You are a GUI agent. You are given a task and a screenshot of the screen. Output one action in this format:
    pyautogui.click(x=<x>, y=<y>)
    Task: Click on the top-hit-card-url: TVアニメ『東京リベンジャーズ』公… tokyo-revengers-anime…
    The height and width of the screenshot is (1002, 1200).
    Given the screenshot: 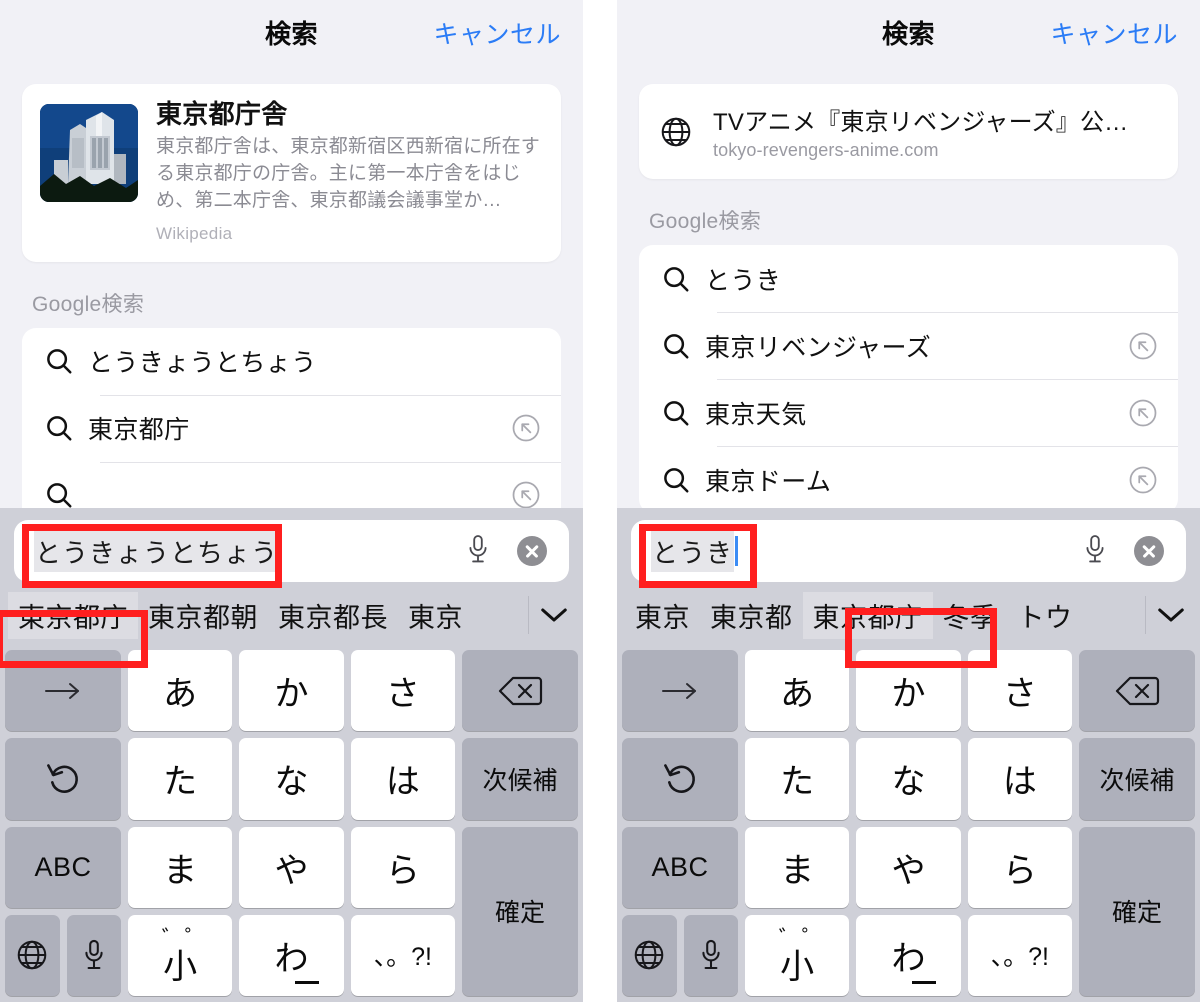 What is the action you would take?
    pyautogui.click(x=908, y=131)
    